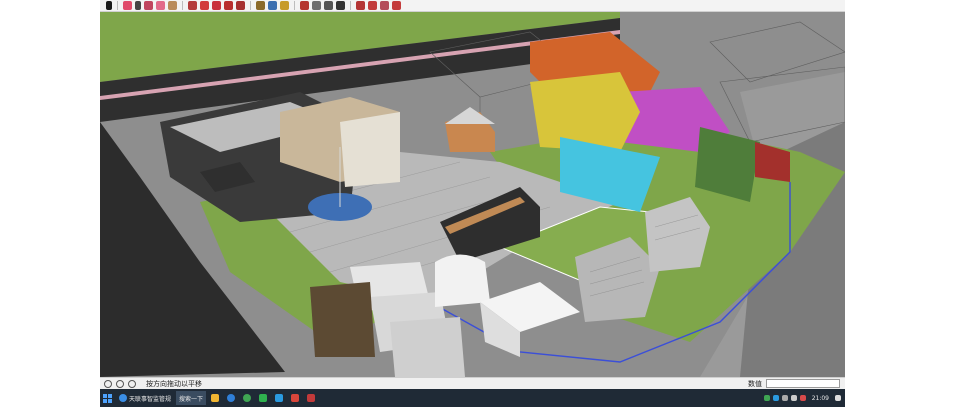 This screenshot has height=407, width=980. What do you see at coordinates (120, 383) in the screenshot?
I see `credits-icon` at bounding box center [120, 383].